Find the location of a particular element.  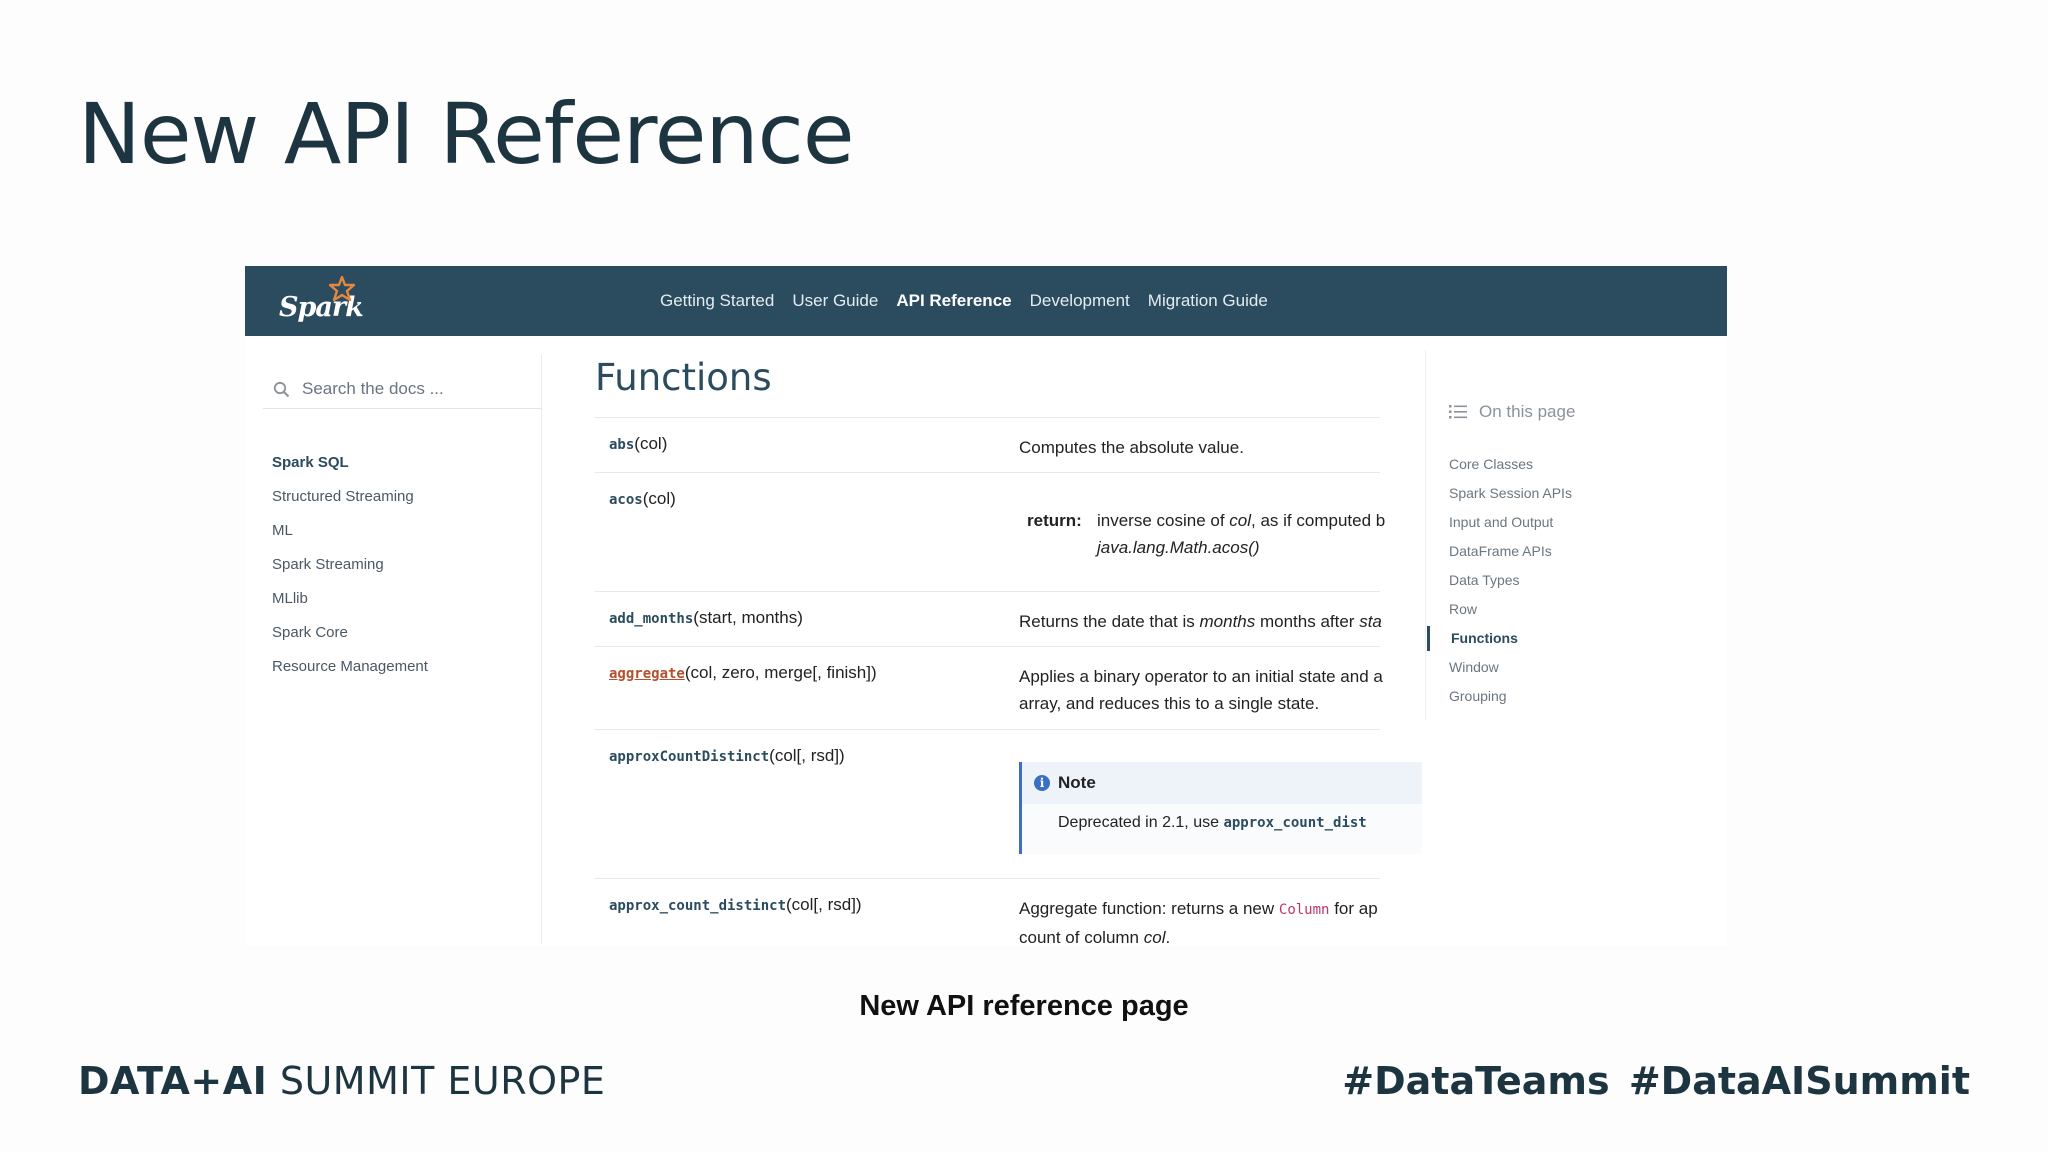

toc-item-functions: Functions is located at coordinates (1499, 638).